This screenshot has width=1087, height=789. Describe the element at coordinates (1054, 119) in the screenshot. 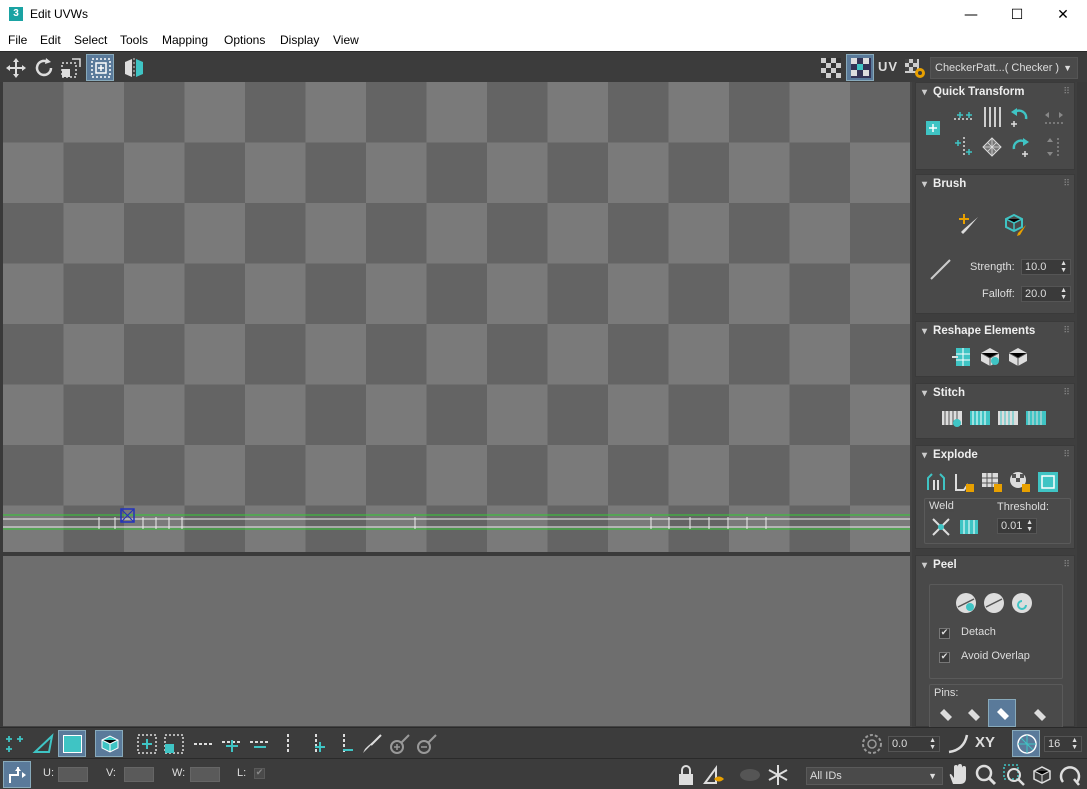

I see `spacing-horizontal-icon` at that location.